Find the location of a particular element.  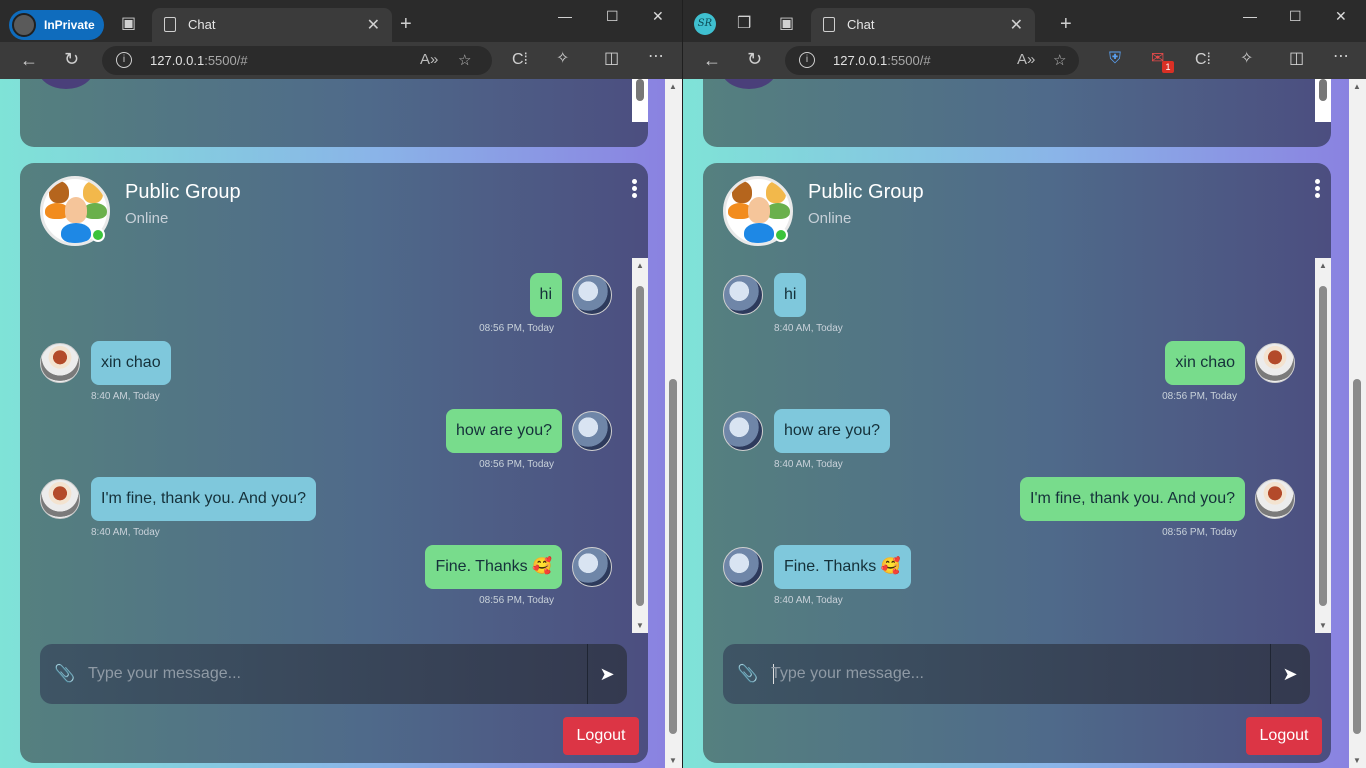

workspaces-icon: ❒ is located at coordinates (744, 24).